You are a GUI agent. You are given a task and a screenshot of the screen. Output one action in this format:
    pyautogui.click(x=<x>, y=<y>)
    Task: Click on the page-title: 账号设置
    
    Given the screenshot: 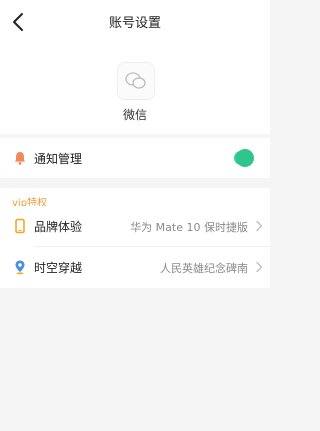 What is the action you would take?
    pyautogui.click(x=134, y=23)
    